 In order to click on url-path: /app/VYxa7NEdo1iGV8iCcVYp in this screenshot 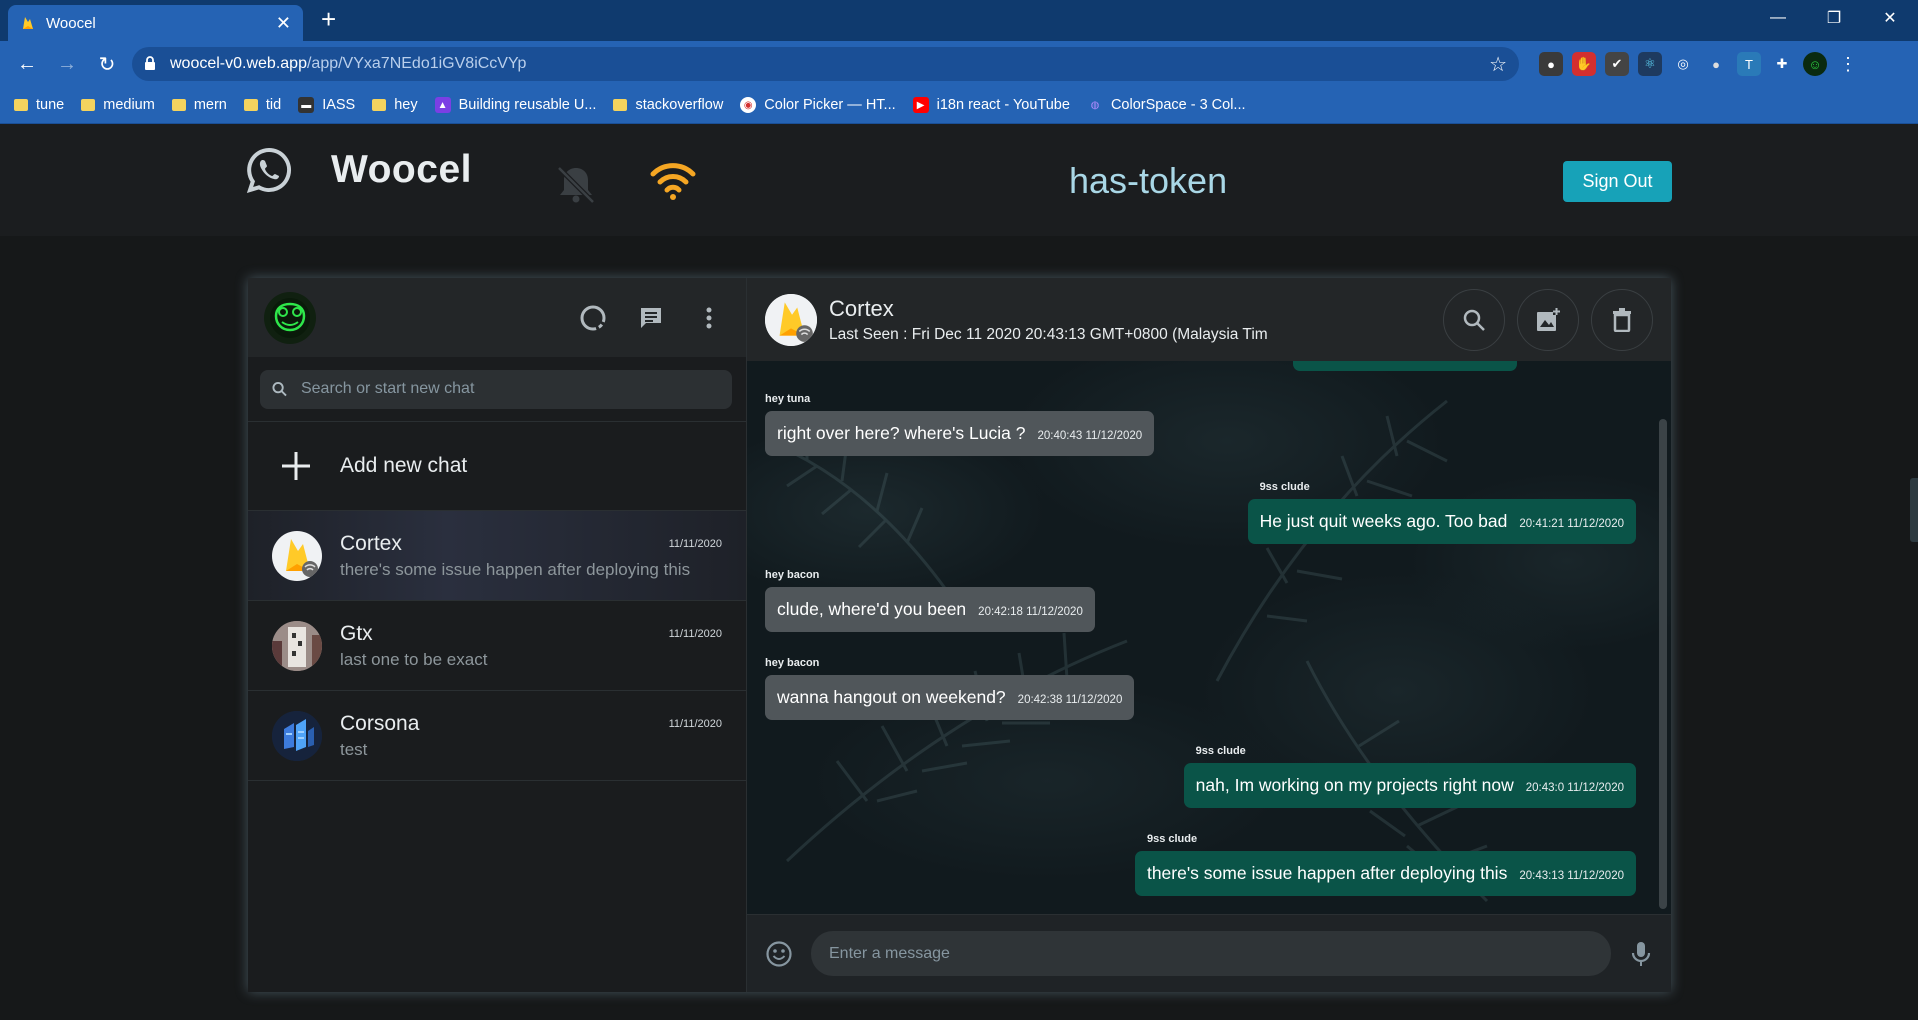, I will do `click(416, 63)`.